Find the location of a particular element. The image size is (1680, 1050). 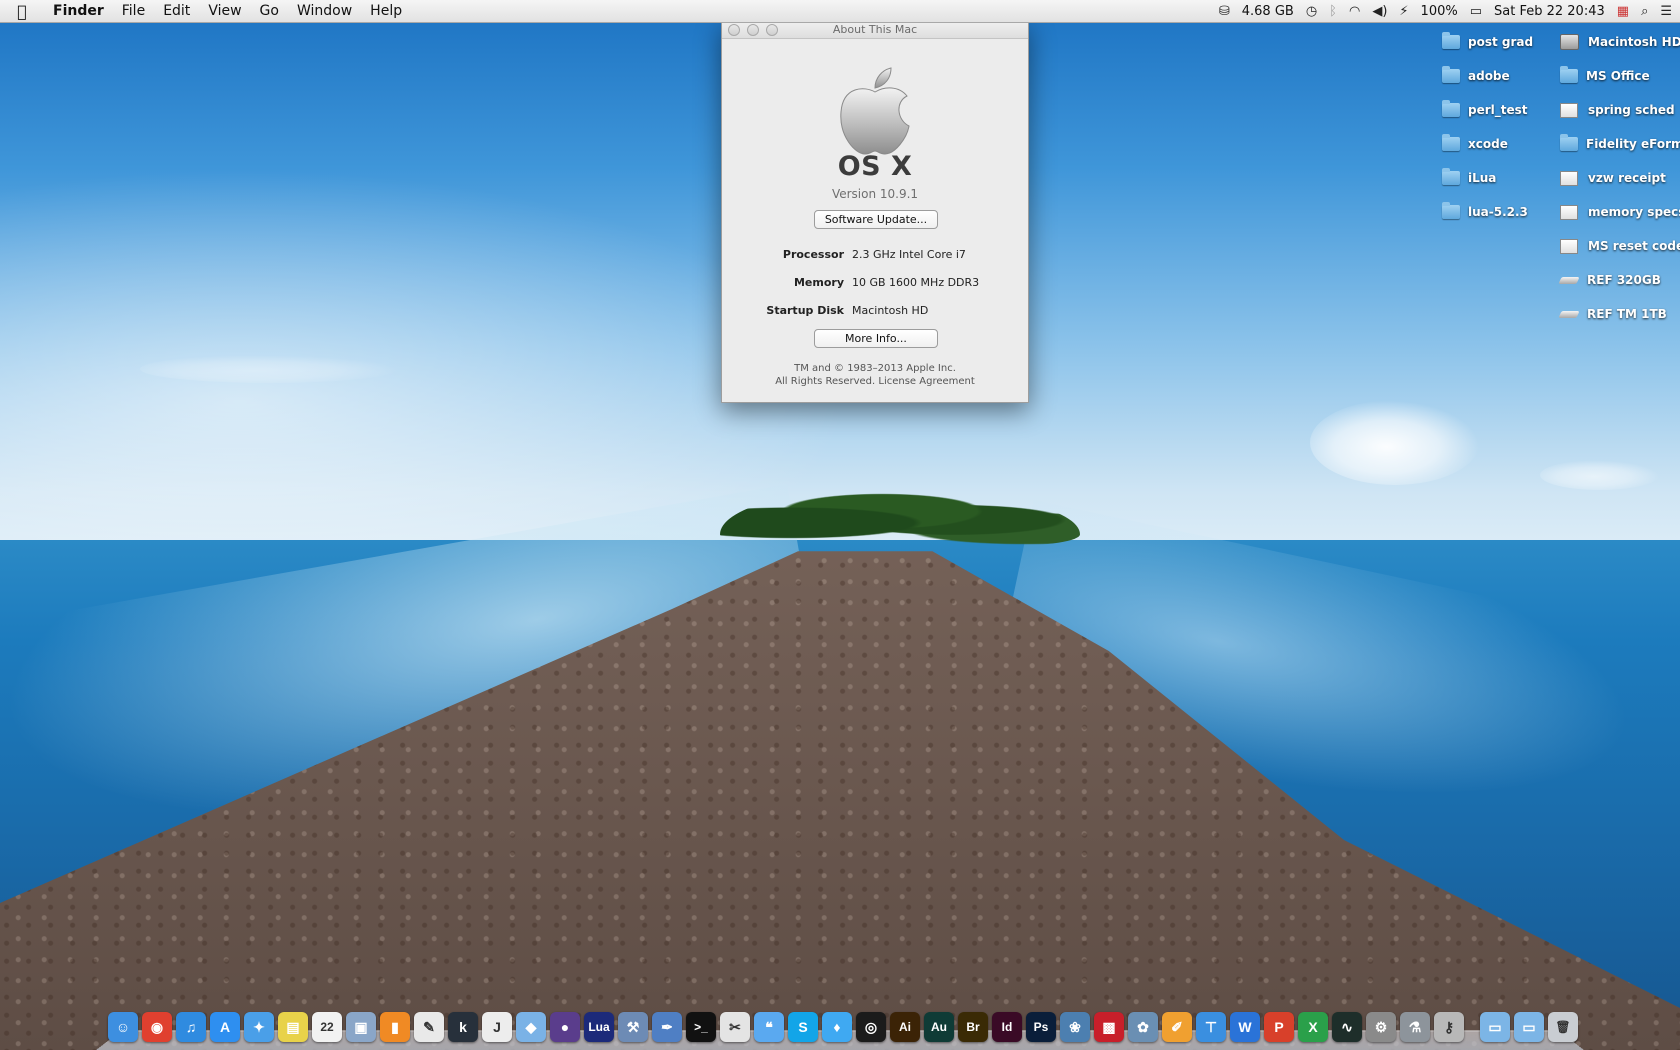

window-titlebar: About This Mac is located at coordinates (875, 30).